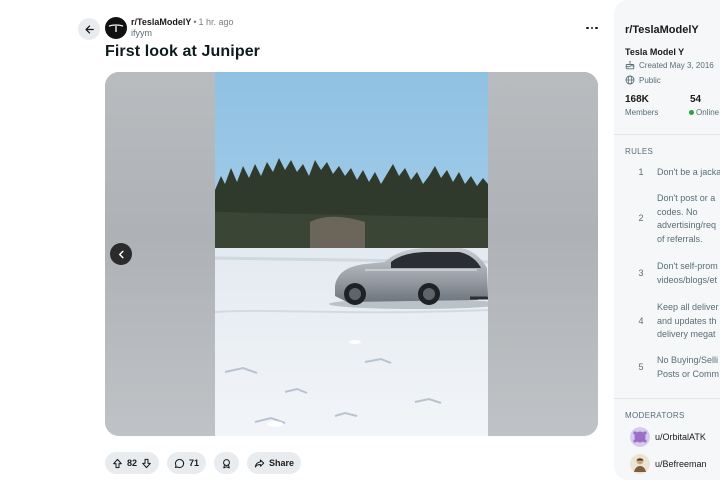  I want to click on visibility-row: Public, so click(643, 80).